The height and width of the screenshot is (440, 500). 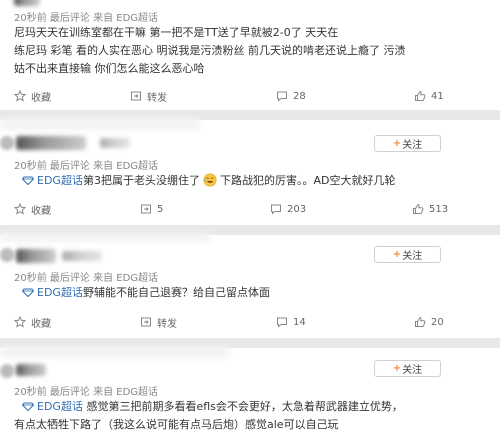 I want to click on comment-button: 14, so click(x=291, y=322).